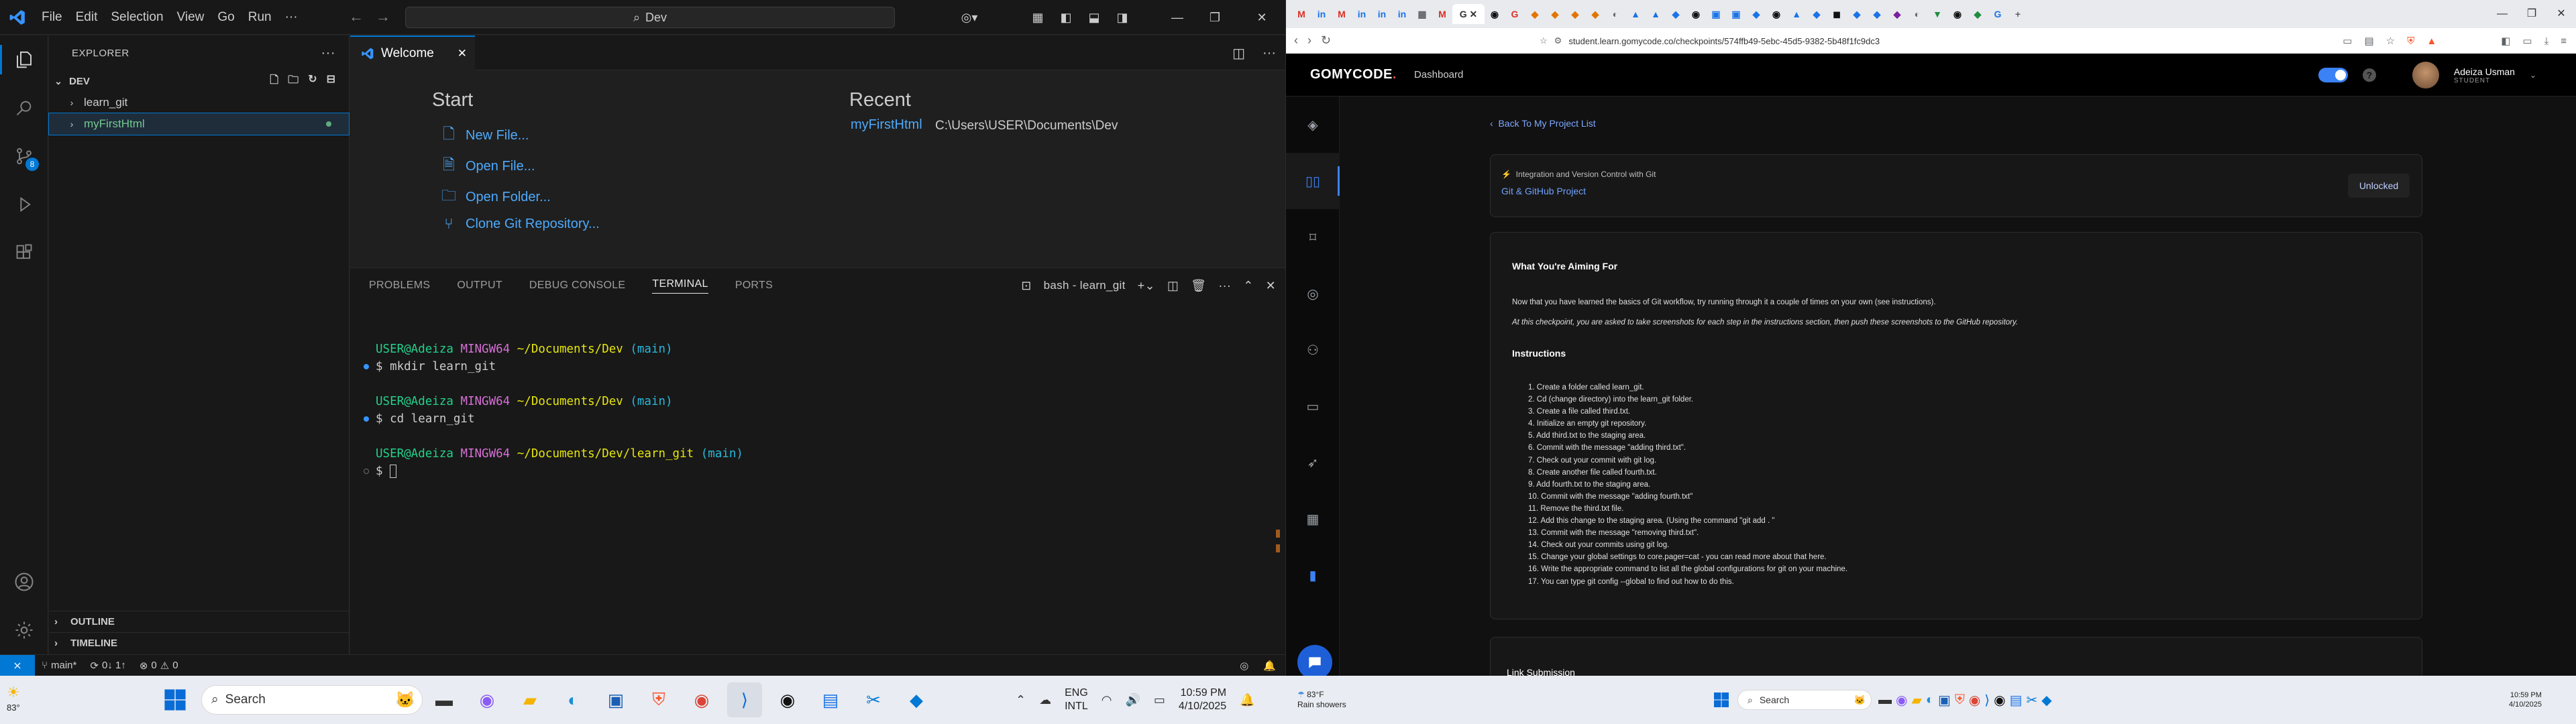  Describe the element at coordinates (830, 700) in the screenshot. I see `notepad-icon: ▤` at that location.